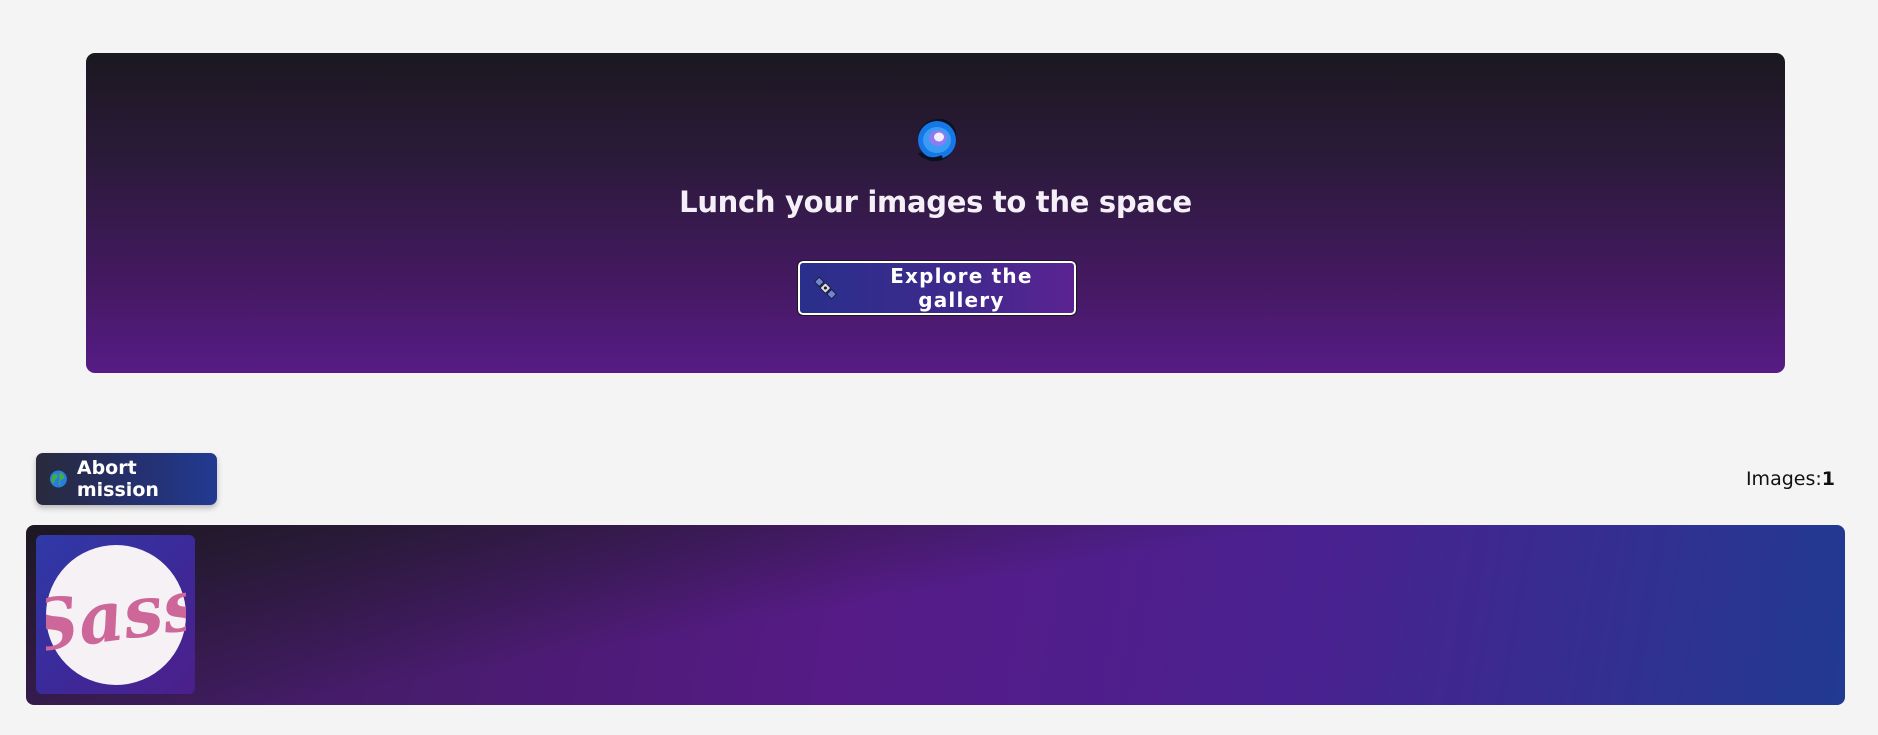 This screenshot has width=1878, height=735. I want to click on images-count: Images:1, so click(1790, 479).